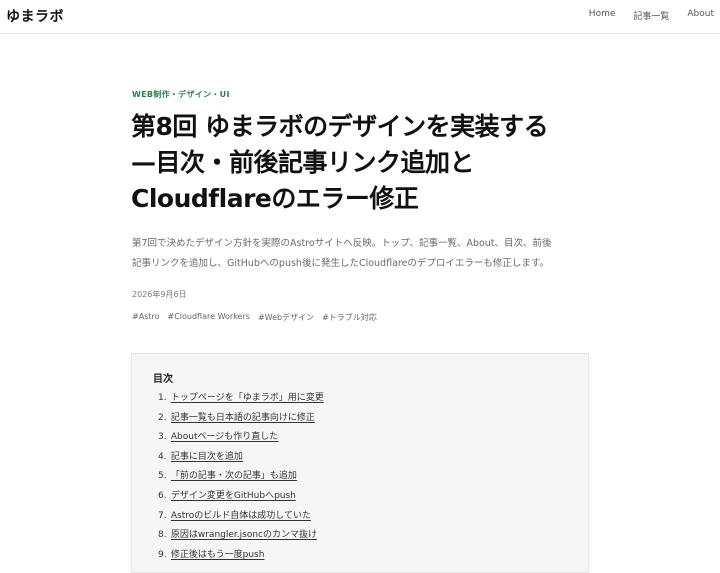  I want to click on toc-item-number: 3., so click(162, 437).